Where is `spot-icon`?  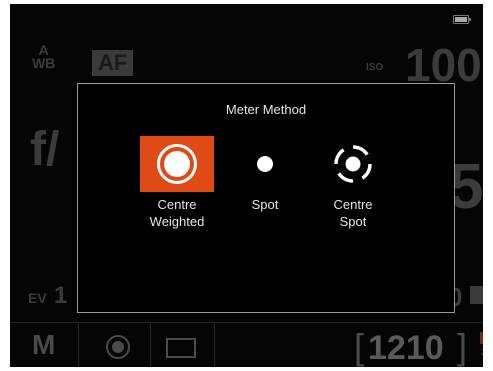
spot-icon is located at coordinates (265, 164).